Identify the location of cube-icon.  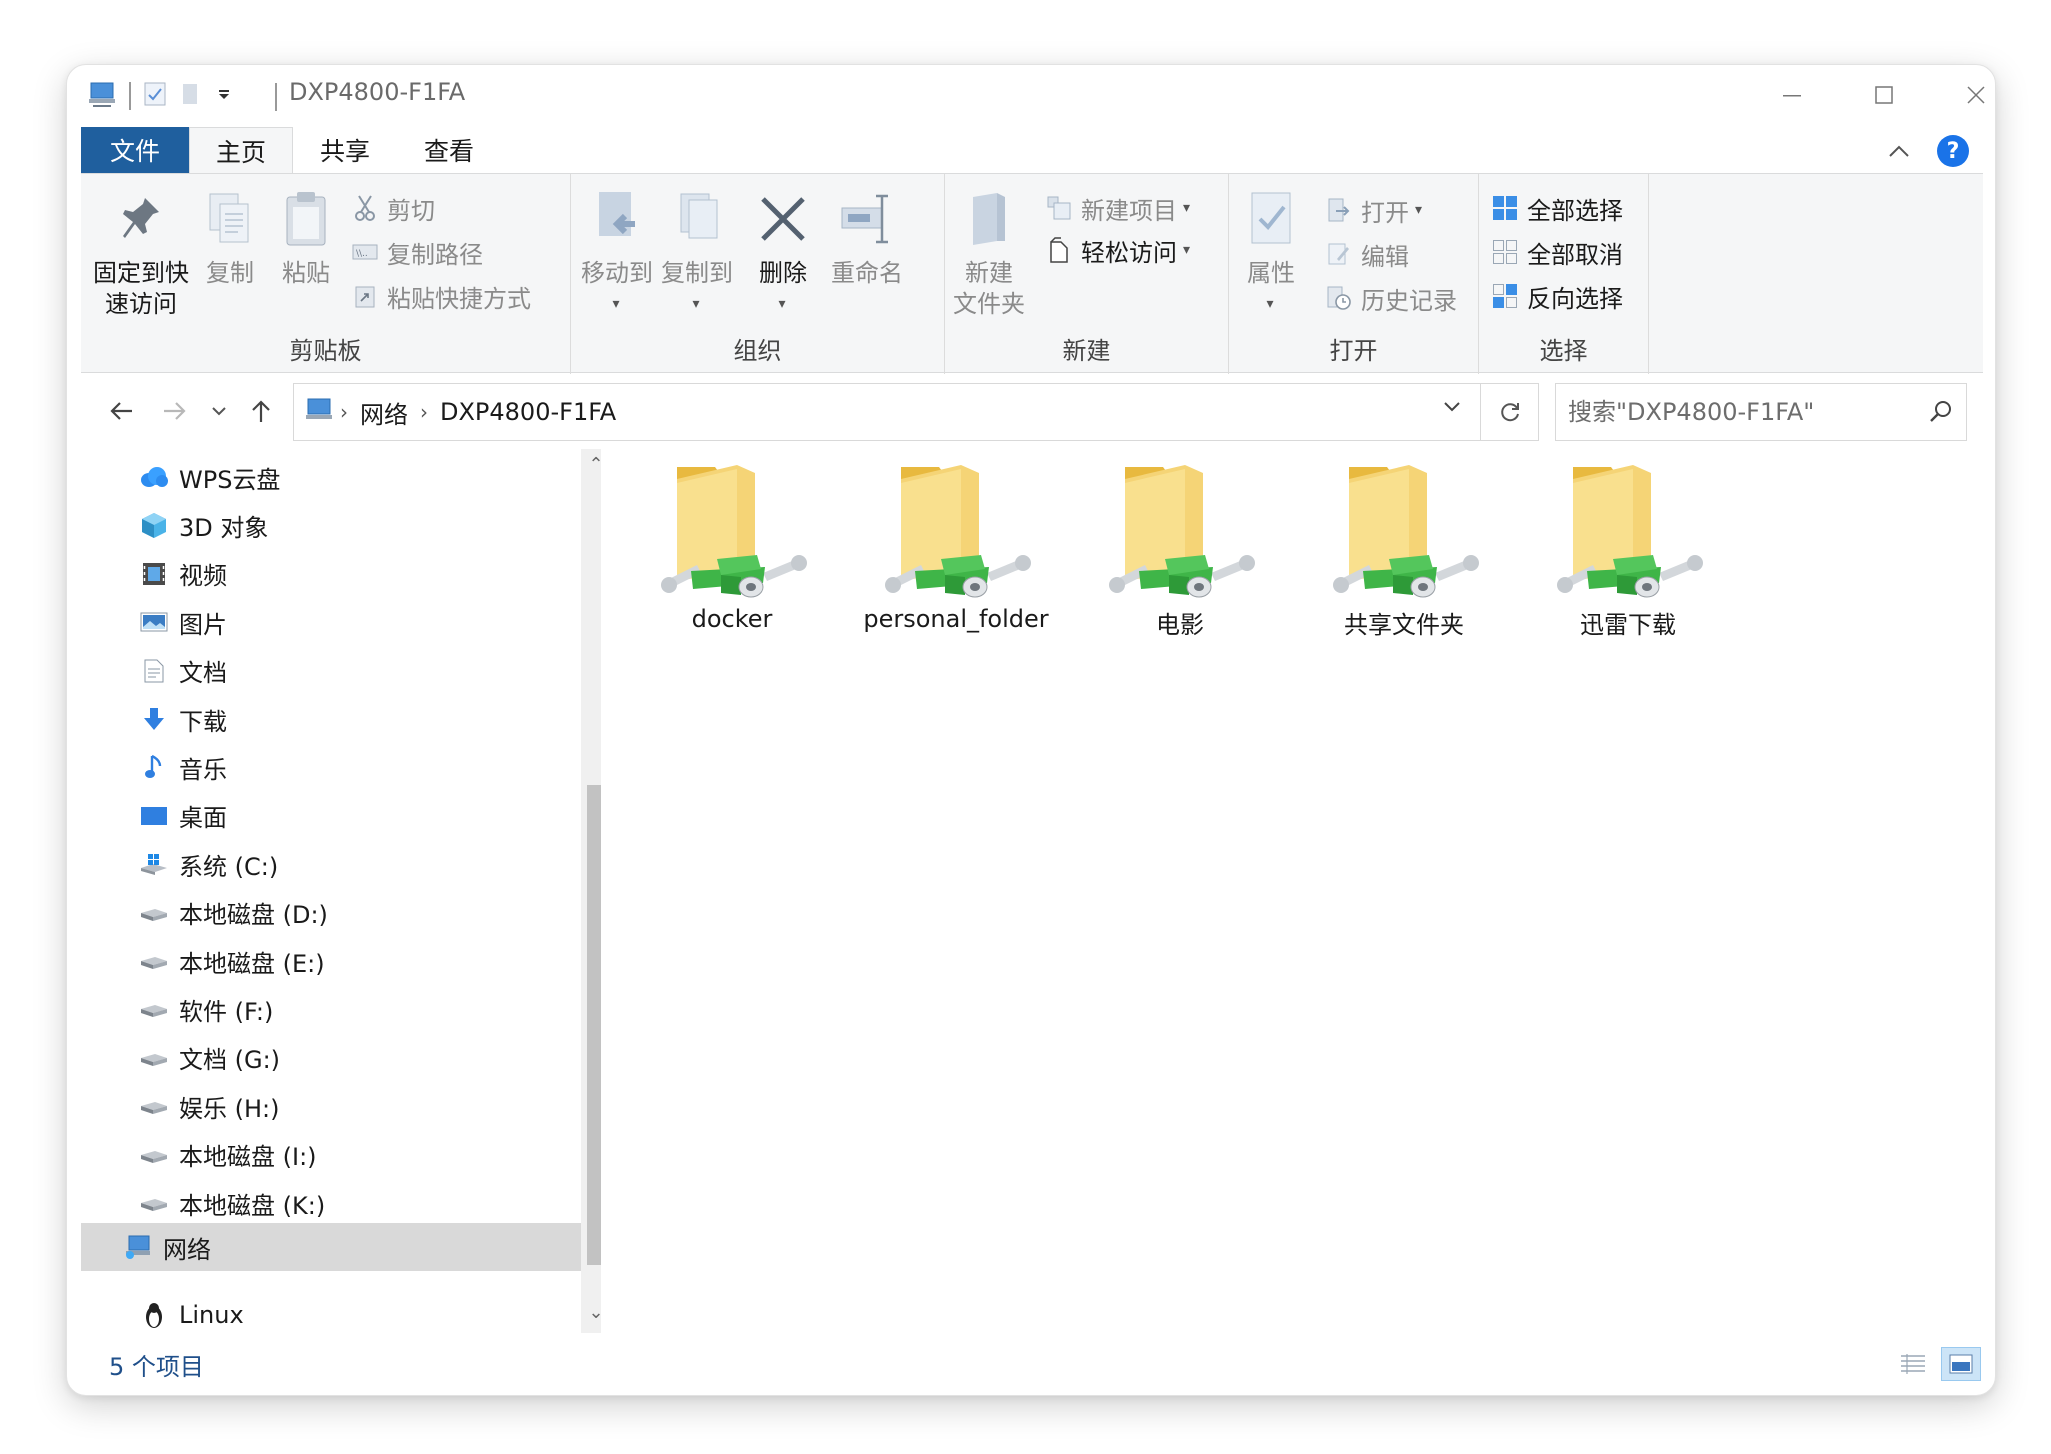
(154, 525).